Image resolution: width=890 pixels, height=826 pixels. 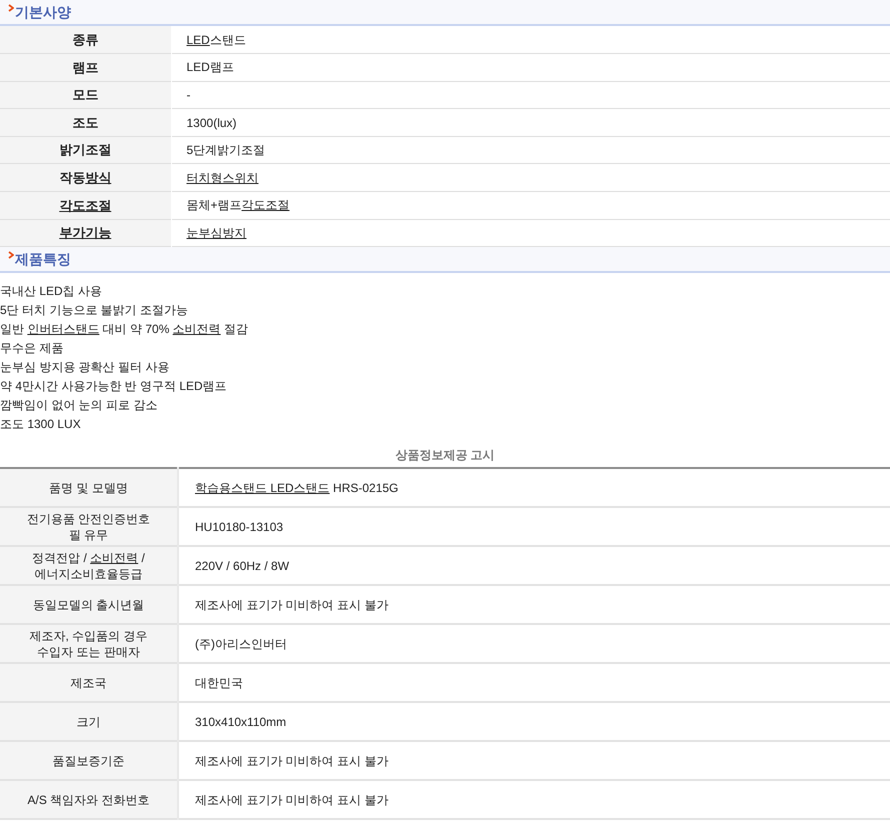 What do you see at coordinates (85, 94) in the screenshot?
I see `spec-label: 모드` at bounding box center [85, 94].